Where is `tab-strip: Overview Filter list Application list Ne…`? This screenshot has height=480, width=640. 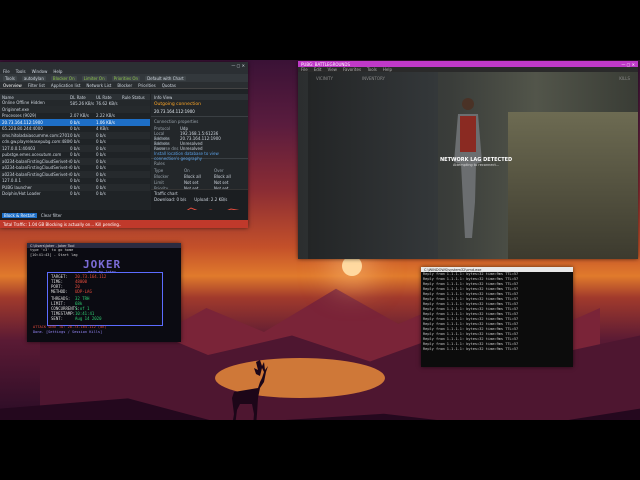 tab-strip: Overview Filter list Application list Ne… is located at coordinates (124, 85).